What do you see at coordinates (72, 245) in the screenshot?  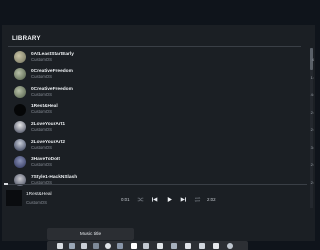 I see `terminal-icon` at bounding box center [72, 245].